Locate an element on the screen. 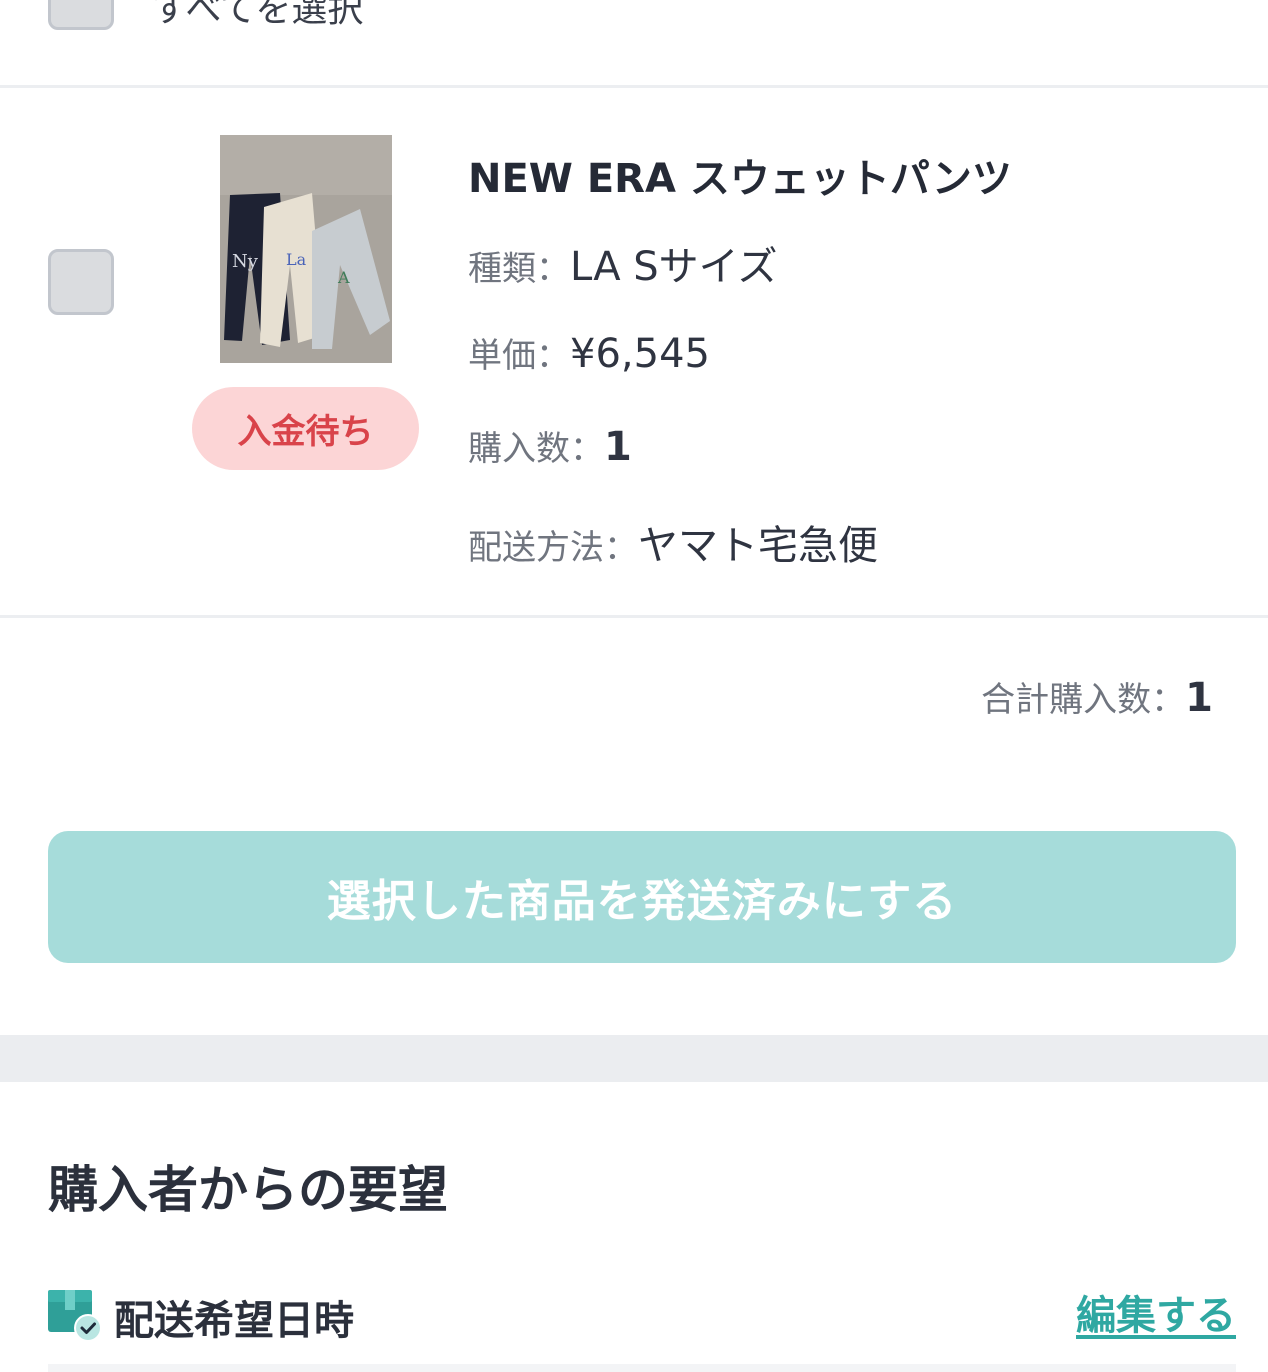  item-checkbox is located at coordinates (81, 282).